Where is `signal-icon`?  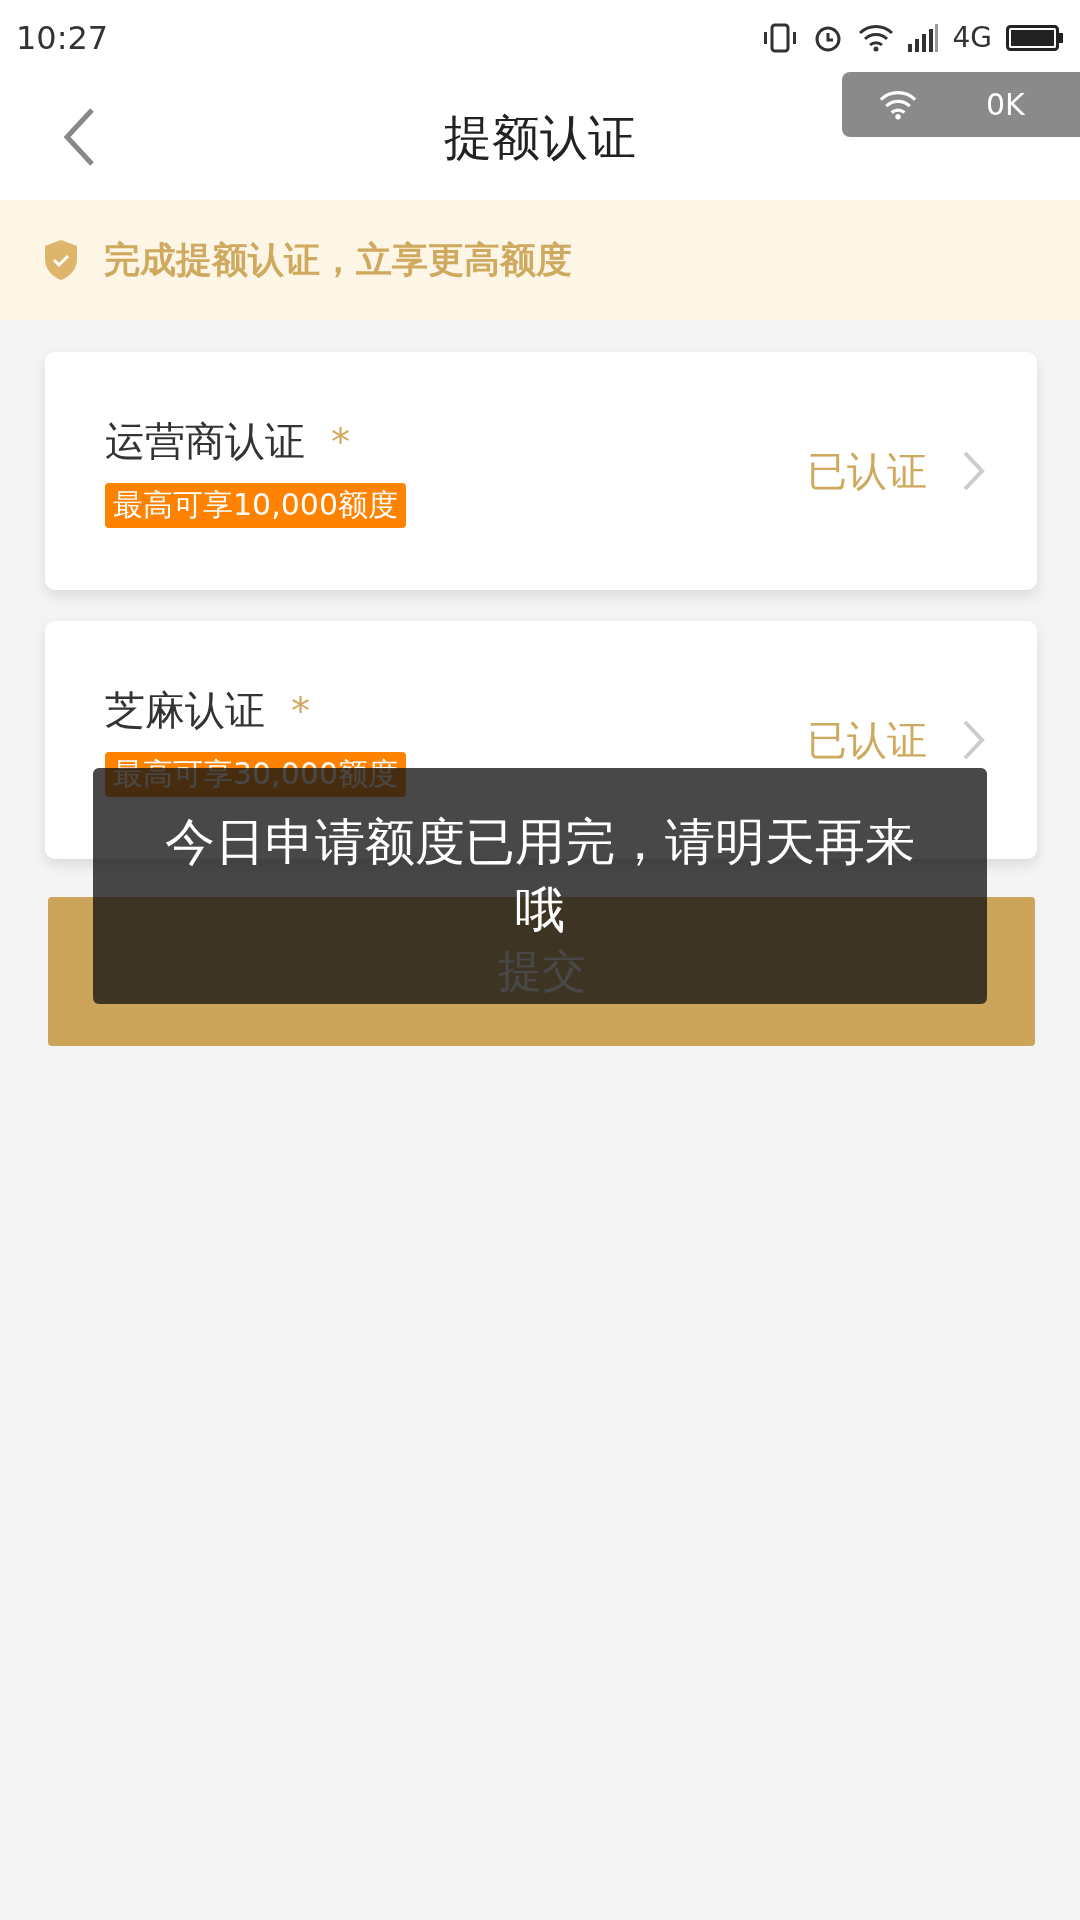 signal-icon is located at coordinates (923, 37).